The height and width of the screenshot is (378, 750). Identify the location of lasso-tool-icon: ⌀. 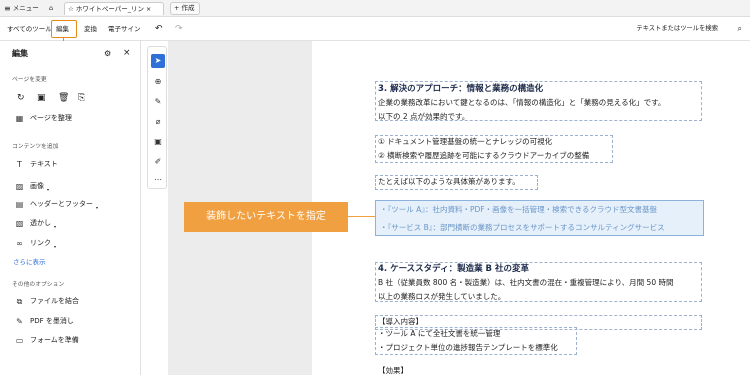
(158, 122).